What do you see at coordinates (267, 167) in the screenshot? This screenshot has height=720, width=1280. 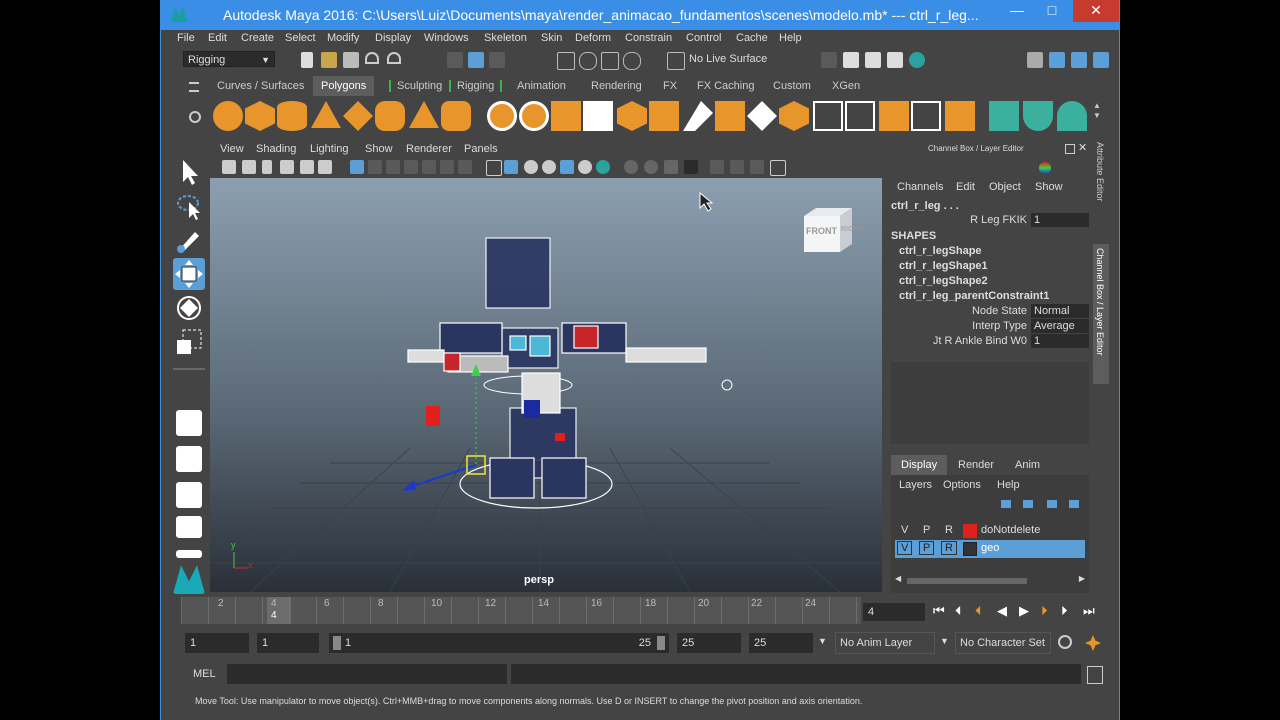 I see `bookmarks-icon` at bounding box center [267, 167].